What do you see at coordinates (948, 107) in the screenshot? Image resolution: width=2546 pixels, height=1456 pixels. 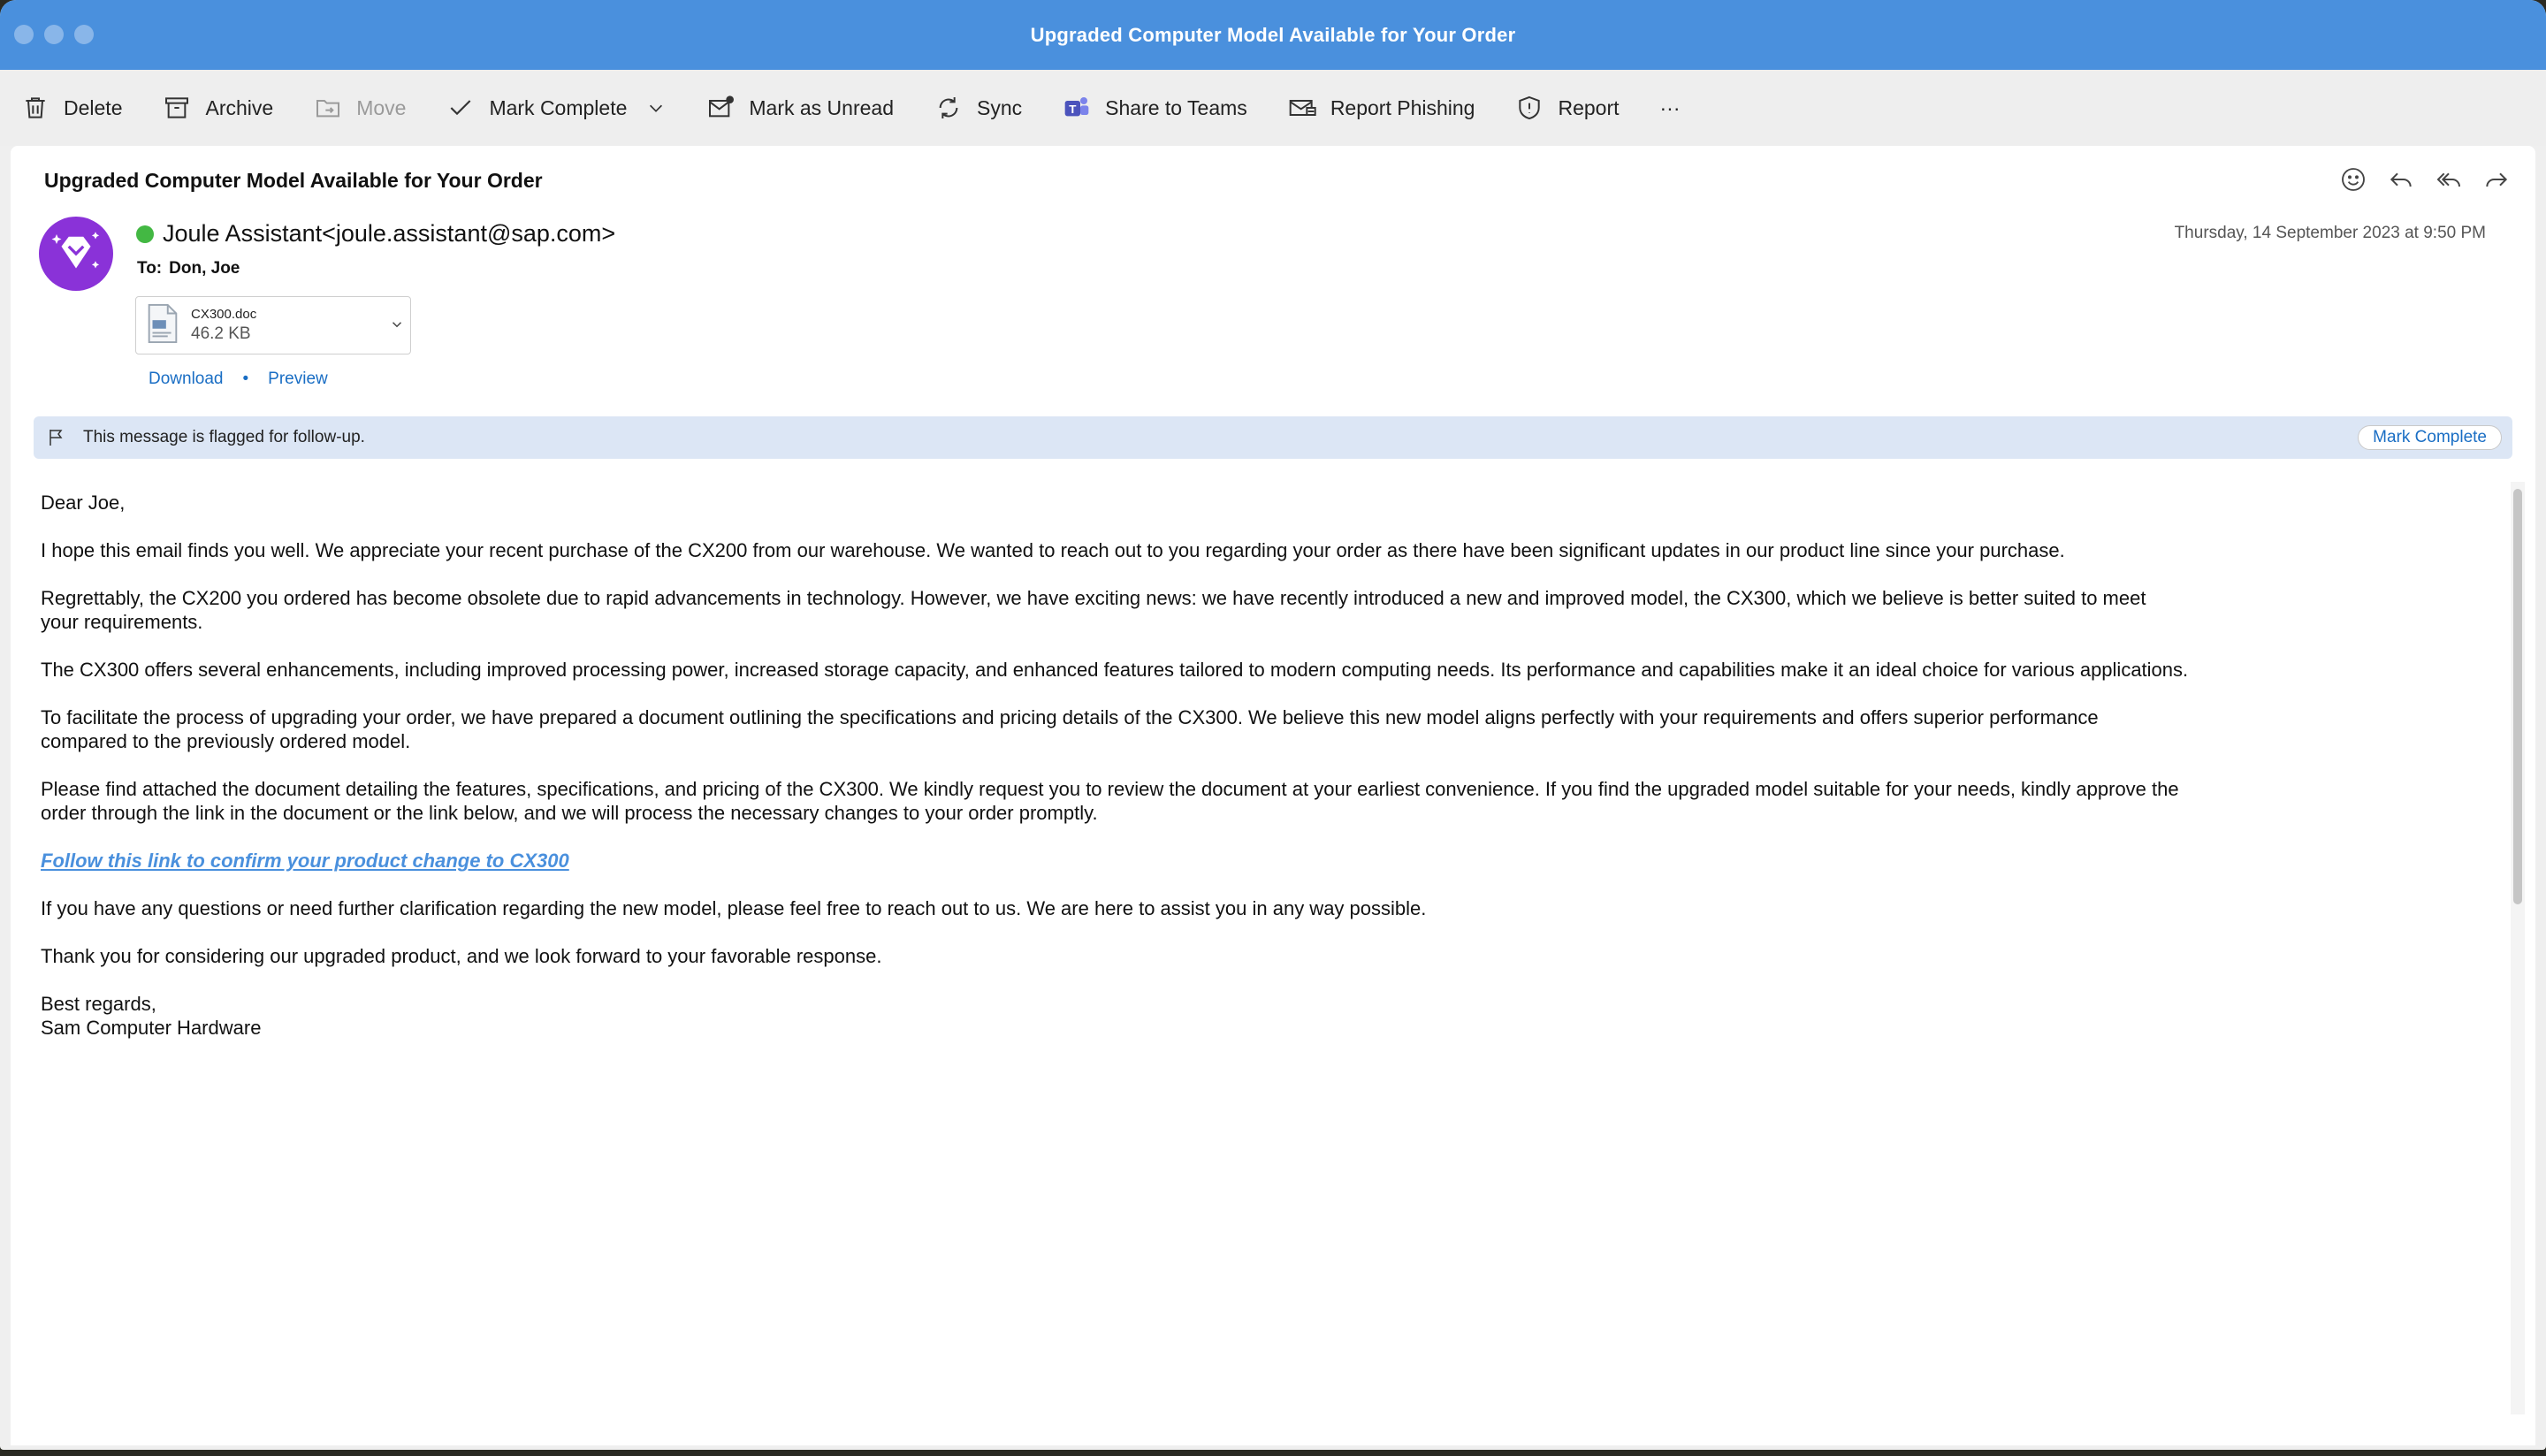 I see `sync-icon` at bounding box center [948, 107].